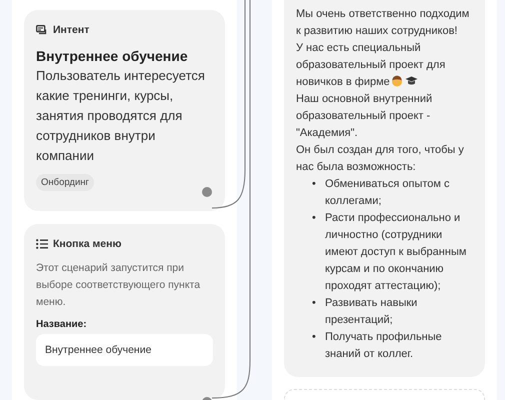 The width and height of the screenshot is (505, 400). Describe the element at coordinates (371, 65) in the screenshot. I see `message-text: У нас есть специальный образовательный проект для новичков в фирме` at that location.